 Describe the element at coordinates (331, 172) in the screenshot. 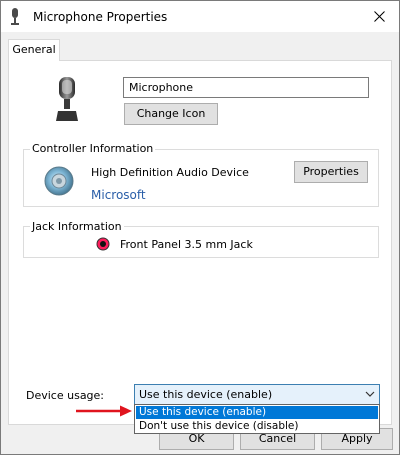

I see `controller-properties-button: Properties` at that location.